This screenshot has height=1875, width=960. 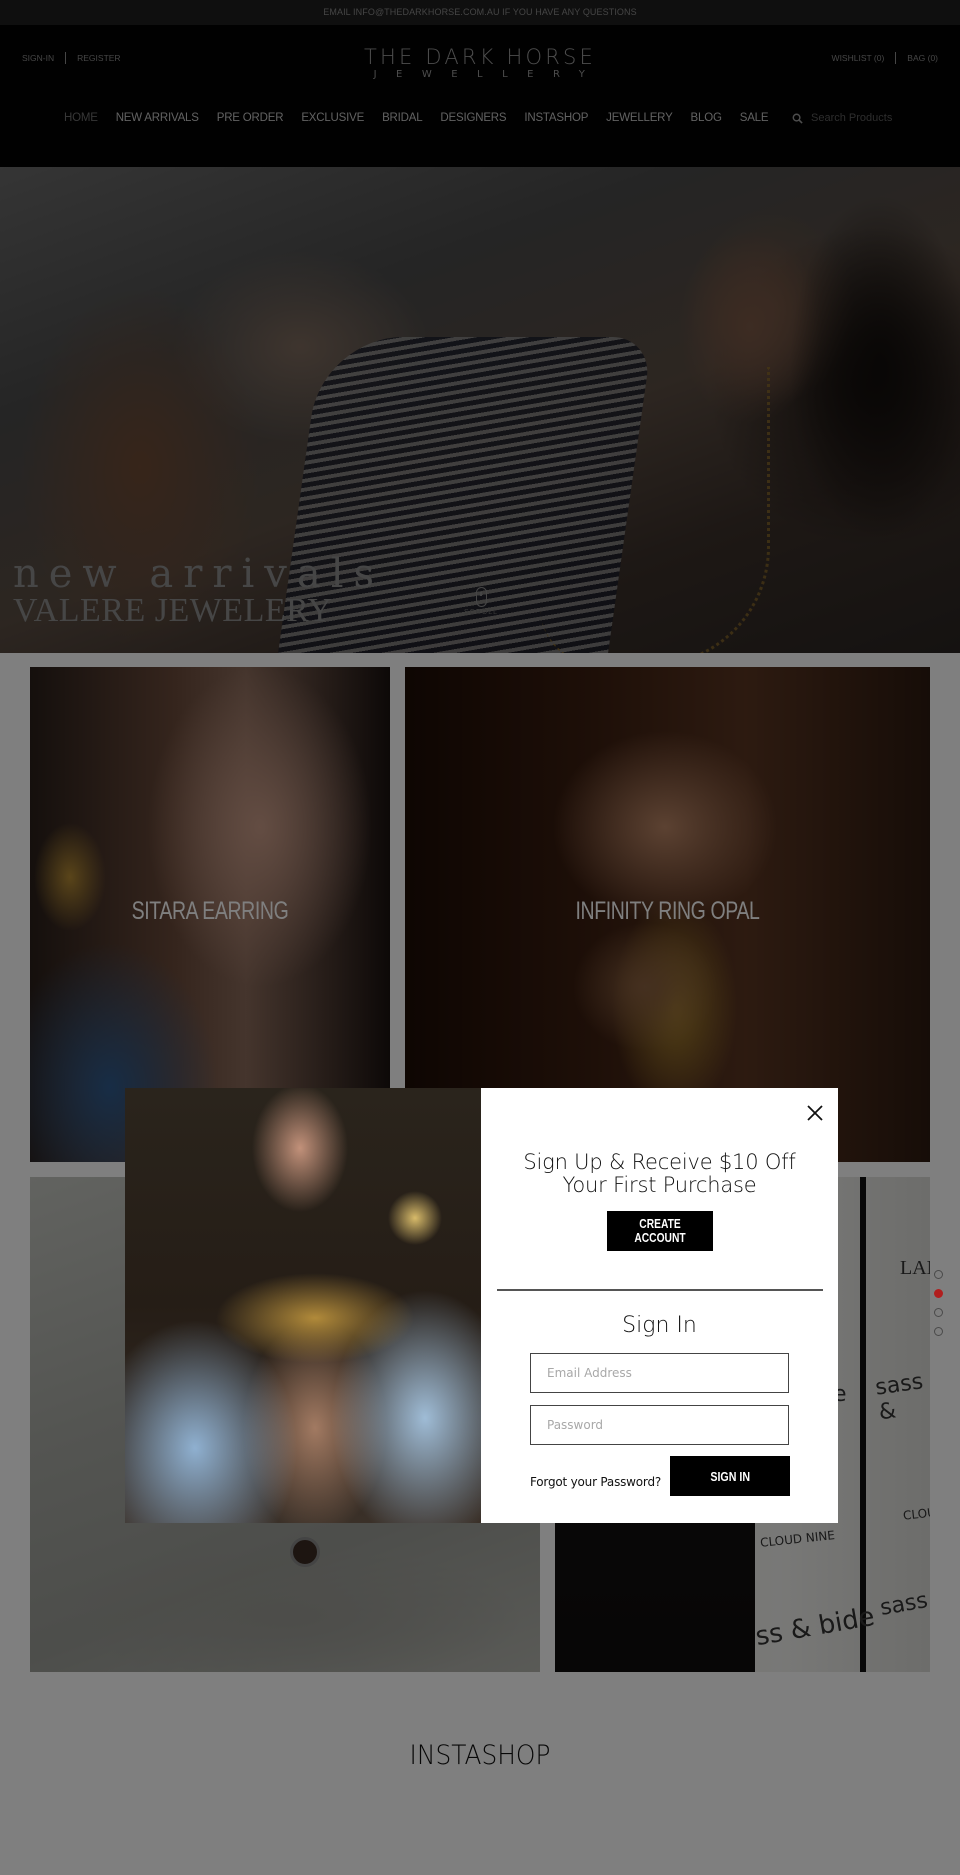 I want to click on sign-in-button: SIGN IN, so click(x=730, y=1476).